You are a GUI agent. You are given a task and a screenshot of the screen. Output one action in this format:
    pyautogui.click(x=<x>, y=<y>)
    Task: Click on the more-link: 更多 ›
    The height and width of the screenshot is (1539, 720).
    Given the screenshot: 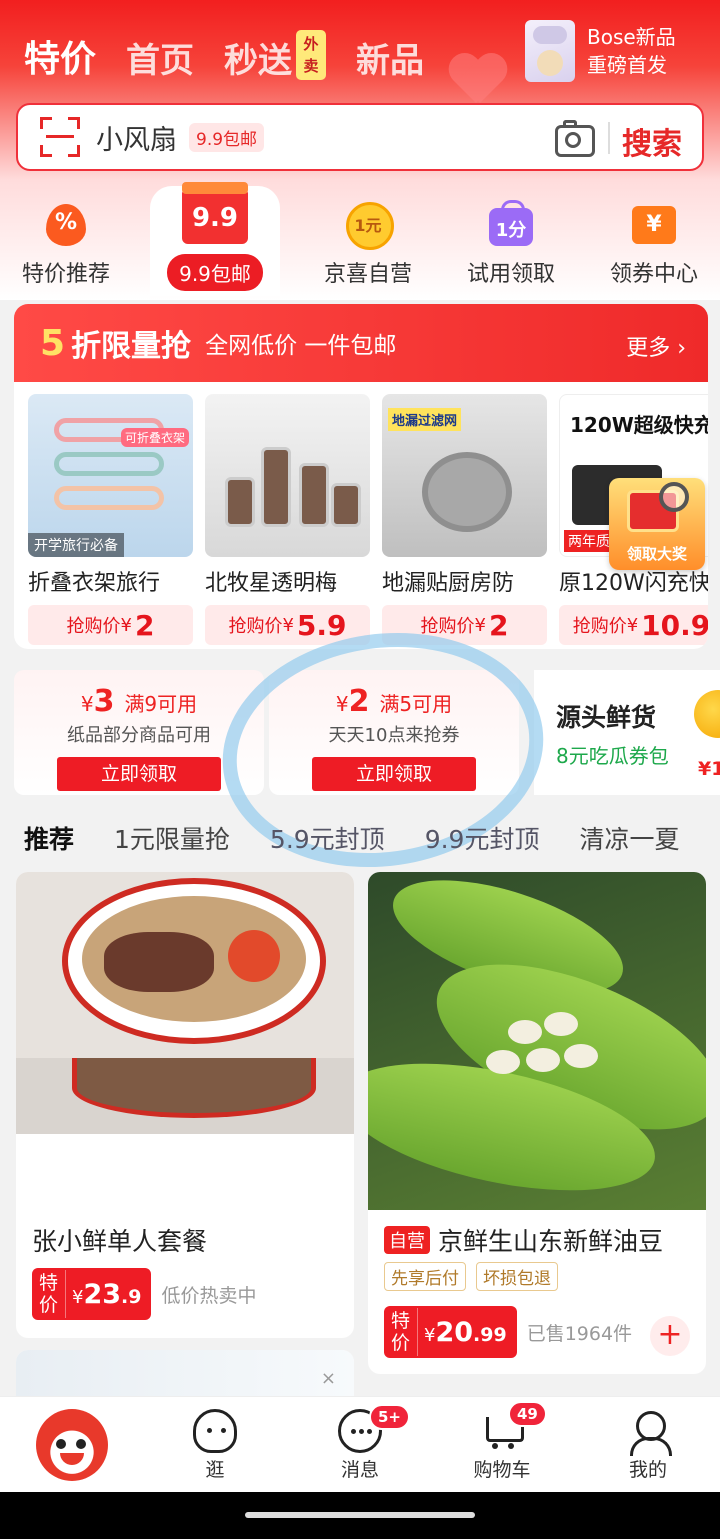 What is the action you would take?
    pyautogui.click(x=656, y=346)
    